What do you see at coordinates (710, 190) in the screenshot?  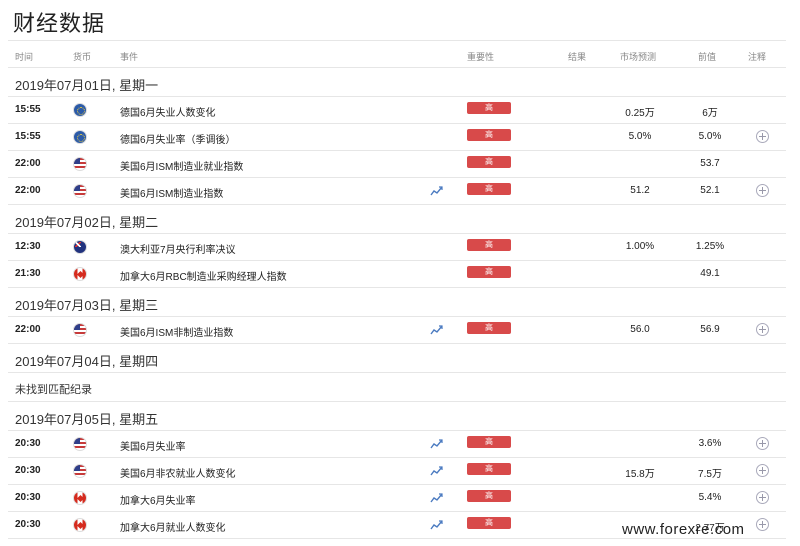 I see `previous-value: 52.1` at bounding box center [710, 190].